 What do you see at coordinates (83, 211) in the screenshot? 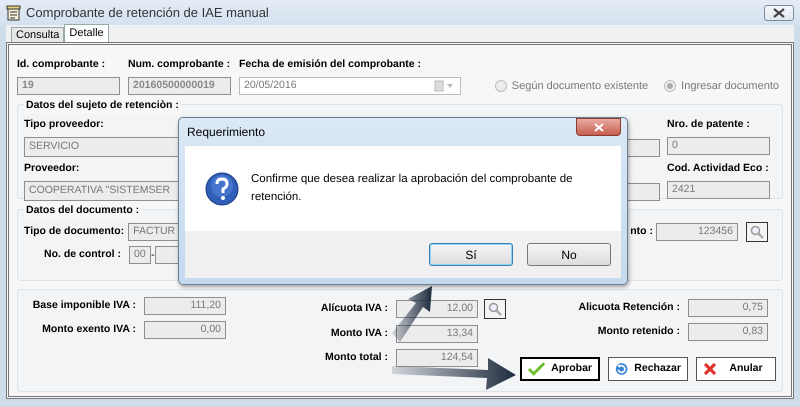
I see `group-title: Datos del documento :` at bounding box center [83, 211].